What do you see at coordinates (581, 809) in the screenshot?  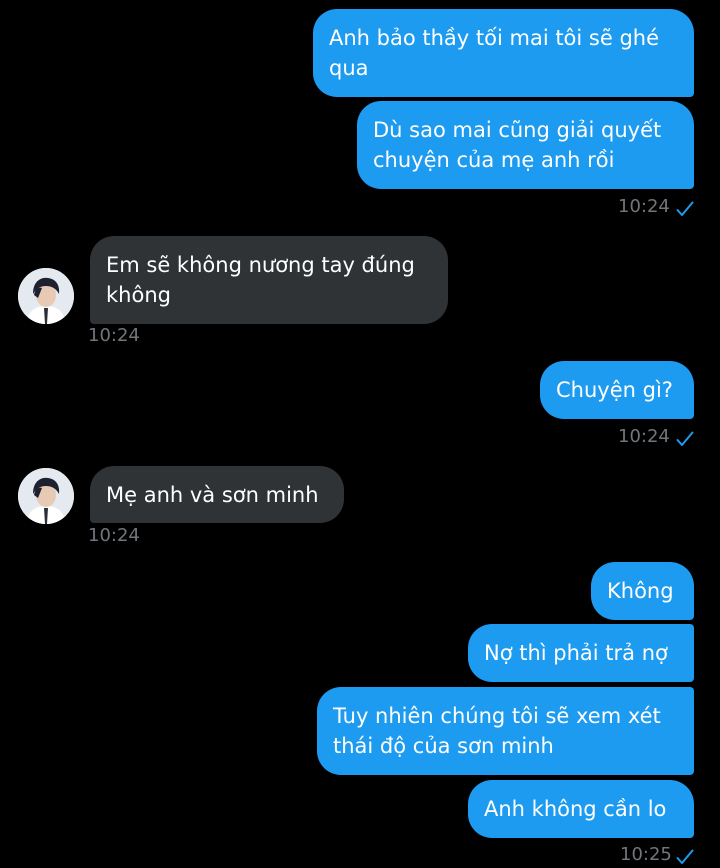 I see `outgoing-message-bubble: Anh không cần lo` at bounding box center [581, 809].